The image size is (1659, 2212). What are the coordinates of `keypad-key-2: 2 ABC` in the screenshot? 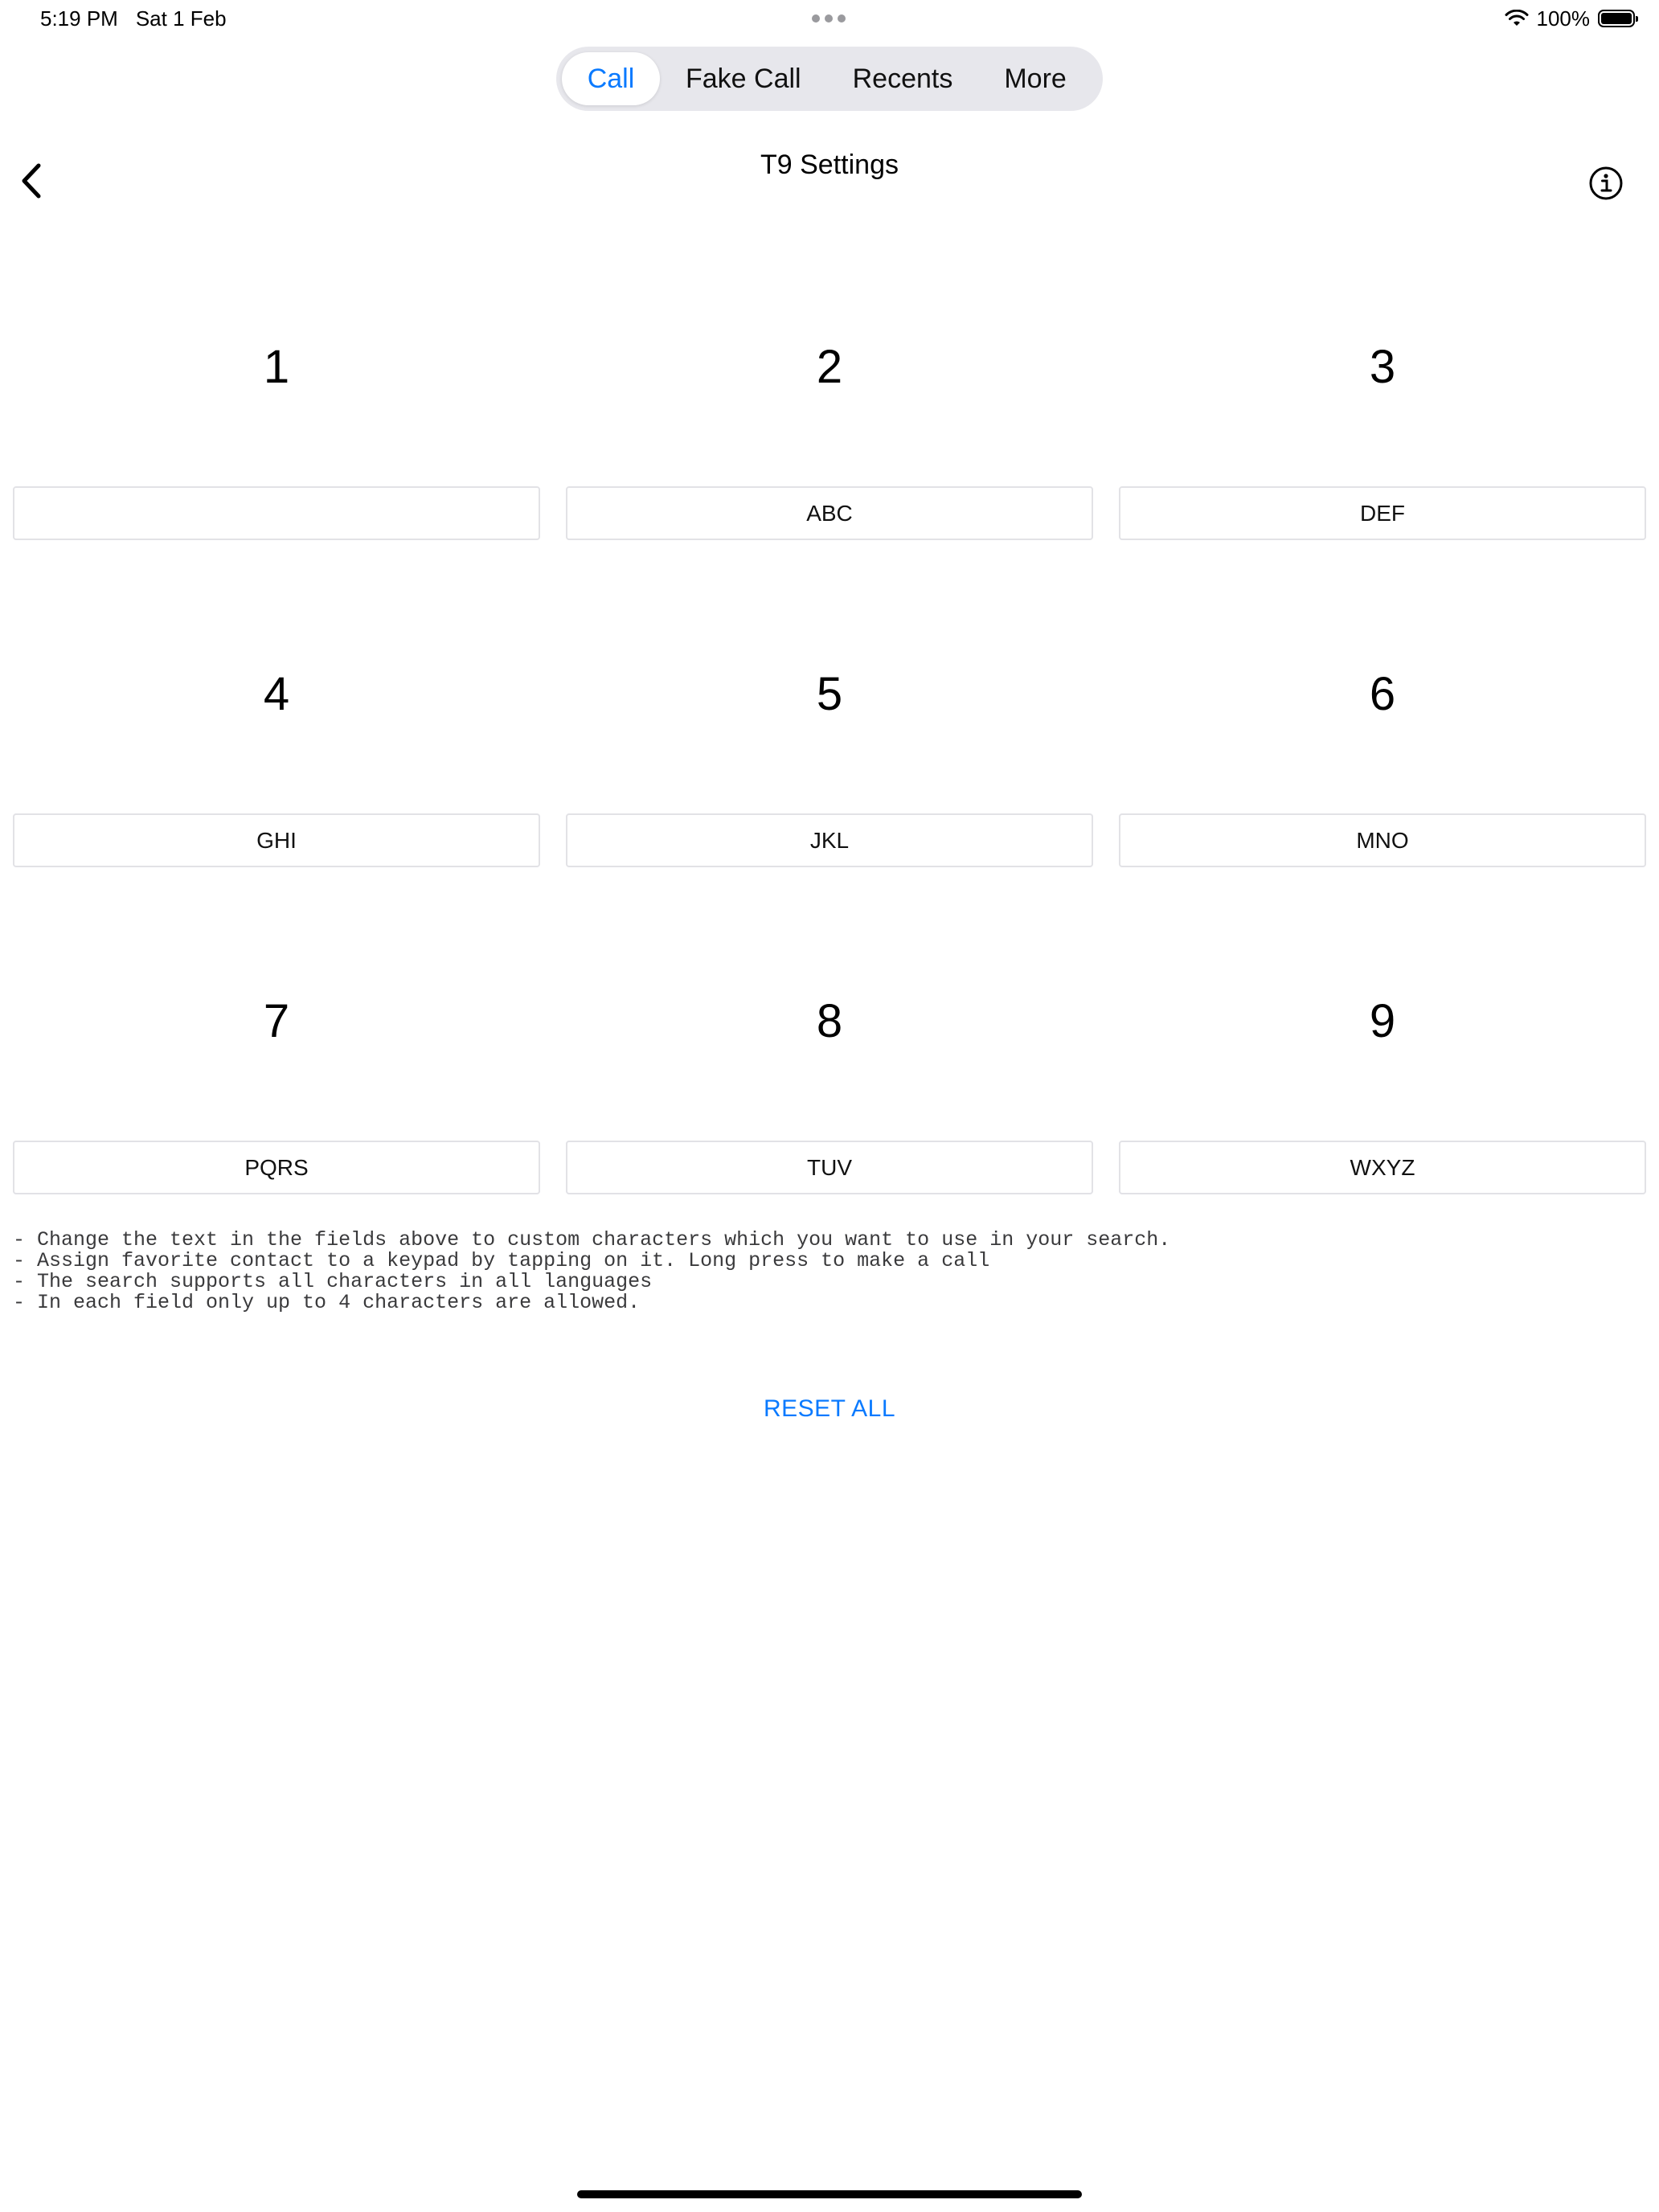 It's located at (829, 453).